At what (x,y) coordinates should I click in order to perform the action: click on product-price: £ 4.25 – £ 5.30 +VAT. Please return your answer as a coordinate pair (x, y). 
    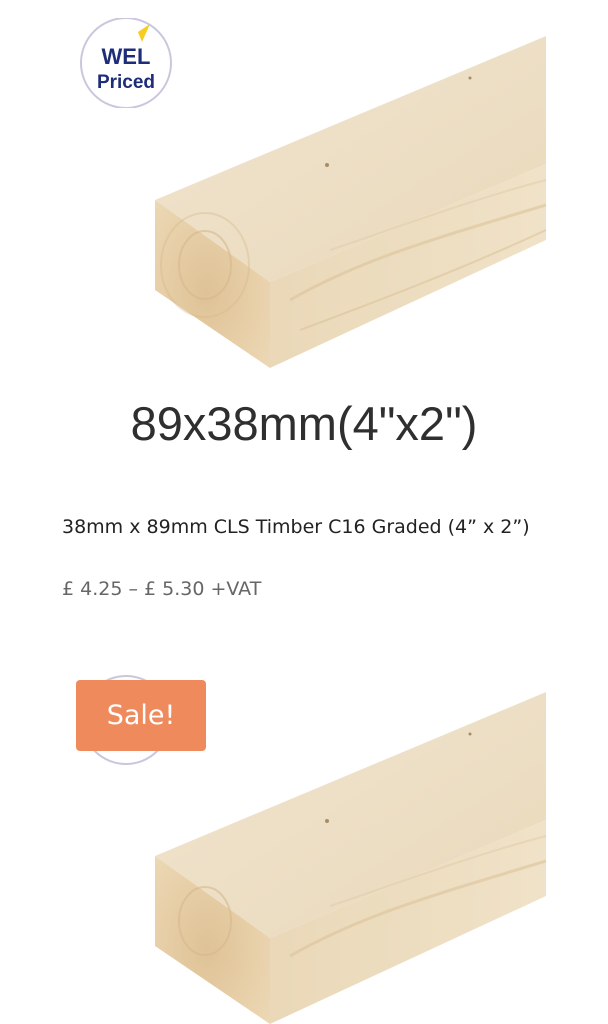
    Looking at the image, I should click on (162, 589).